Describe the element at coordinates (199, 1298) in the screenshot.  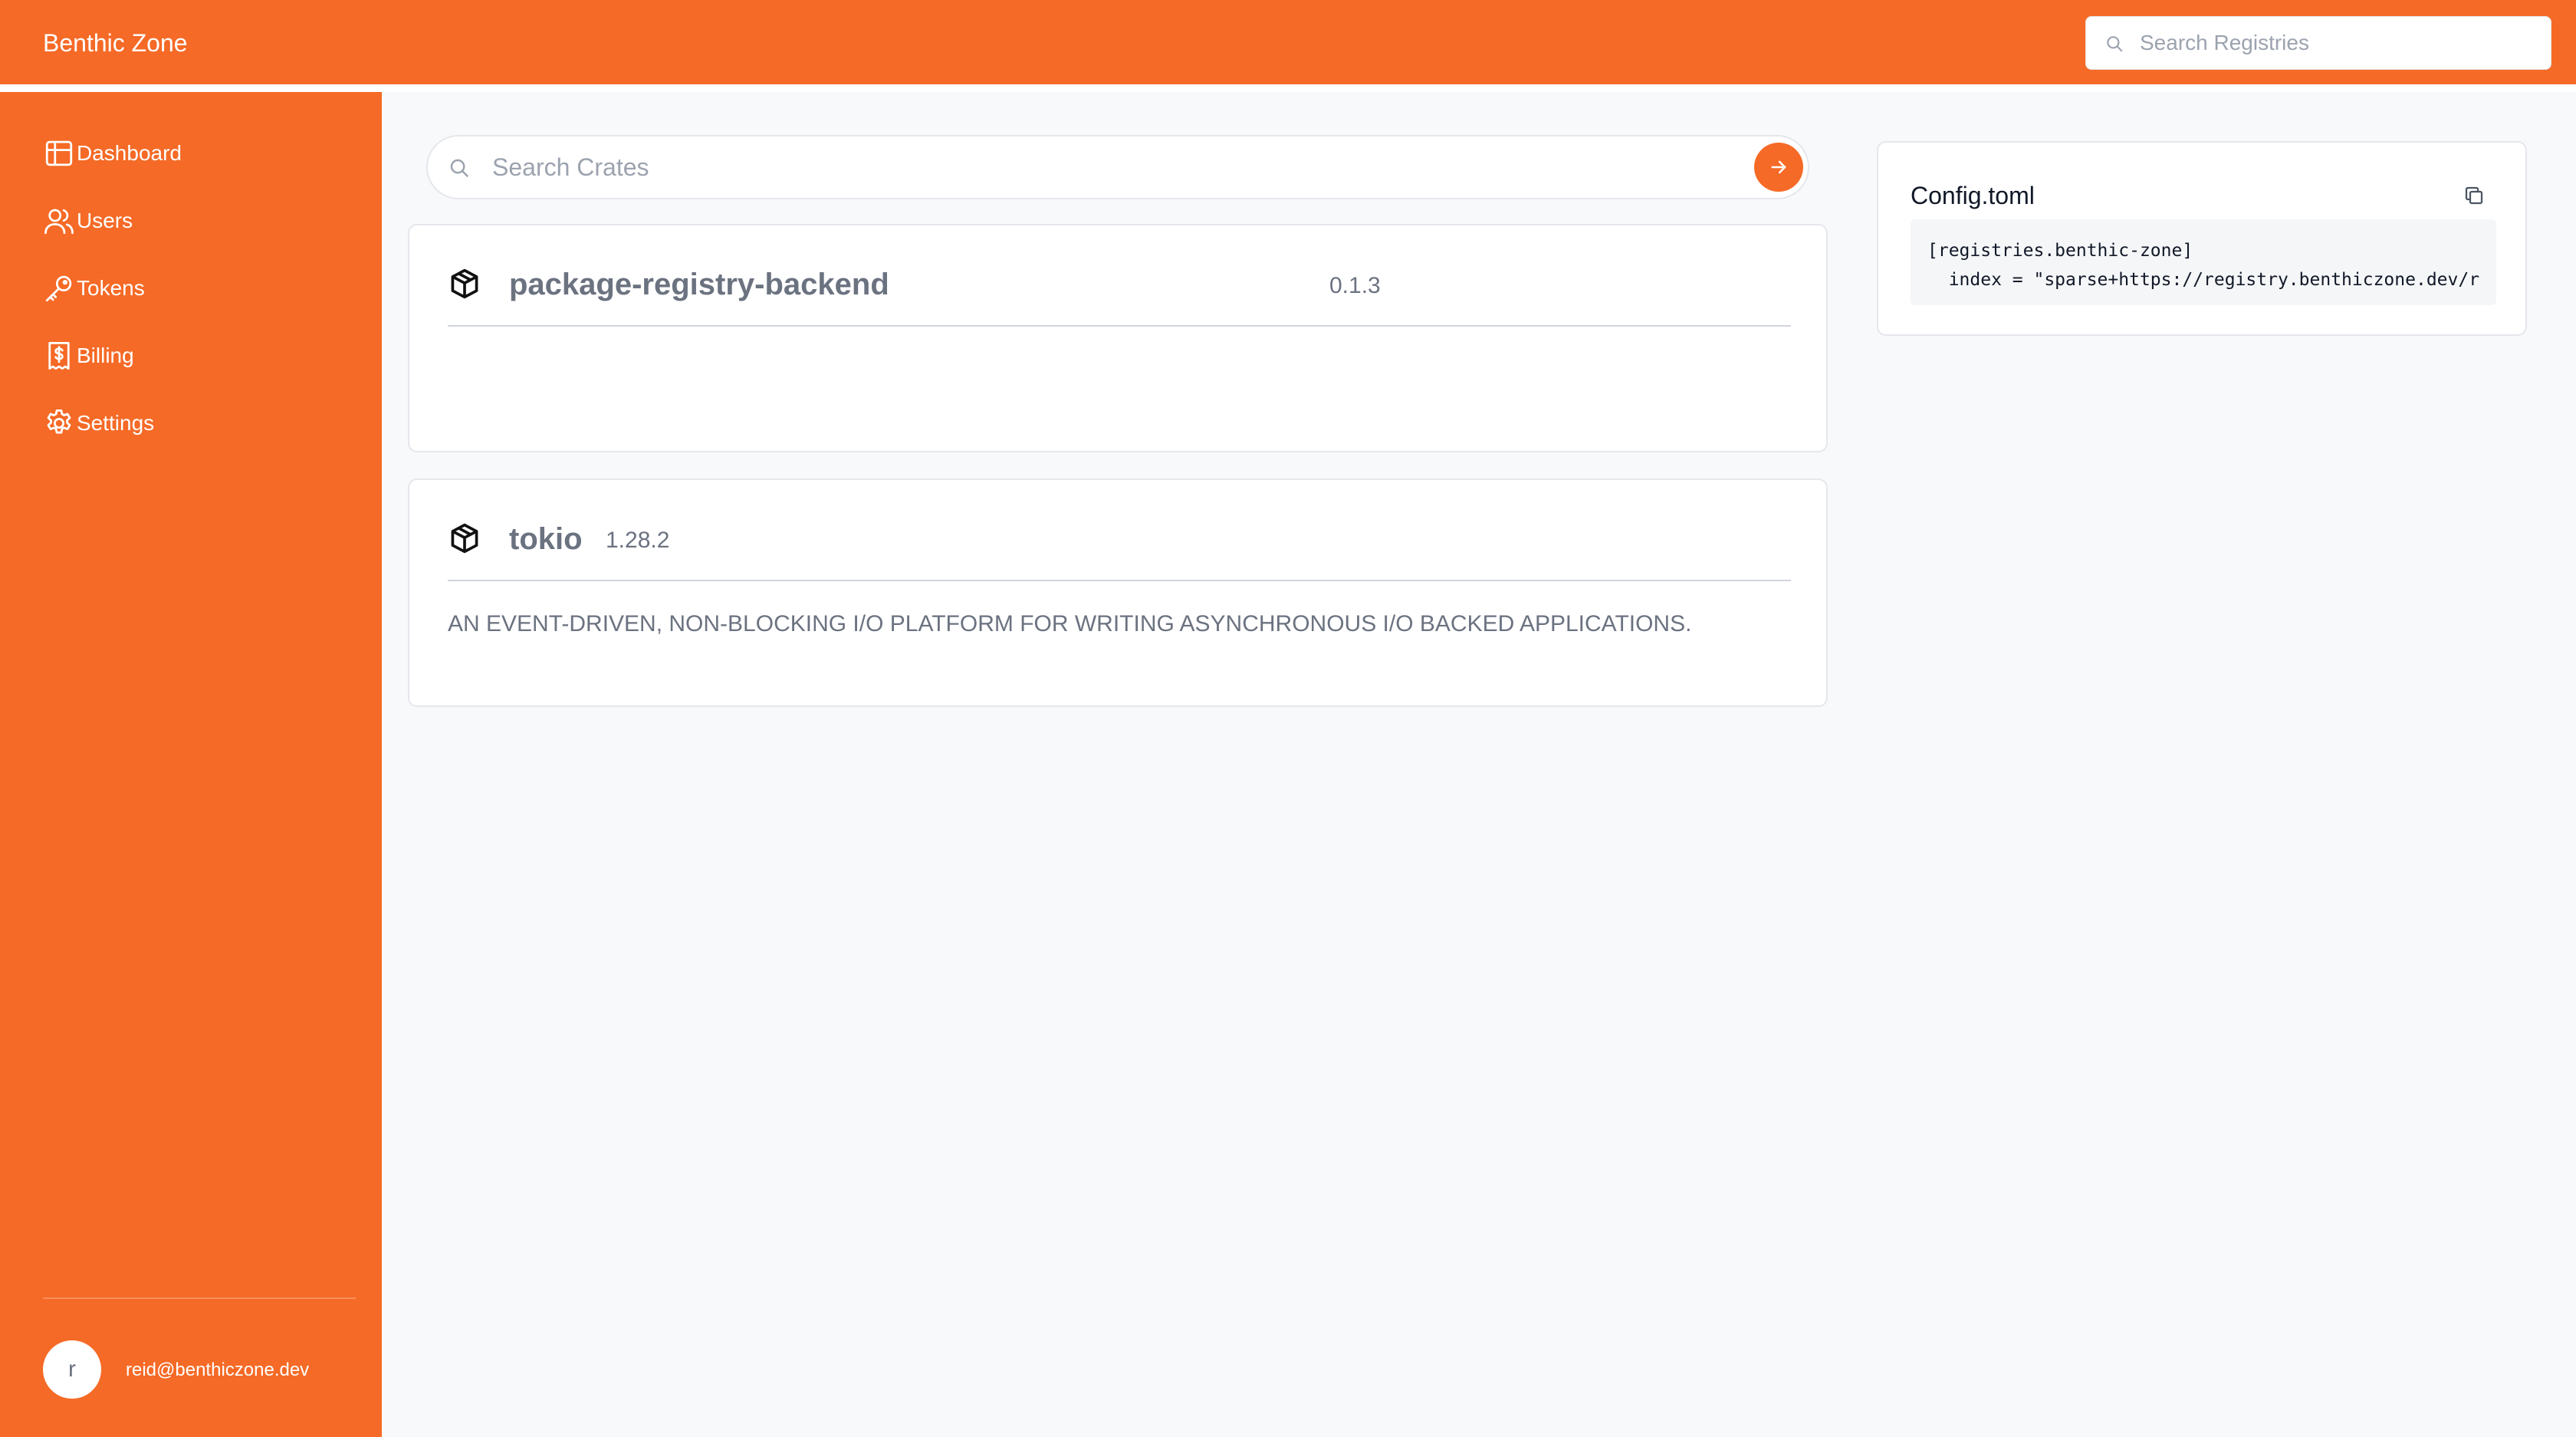
I see `sidebar-divider` at that location.